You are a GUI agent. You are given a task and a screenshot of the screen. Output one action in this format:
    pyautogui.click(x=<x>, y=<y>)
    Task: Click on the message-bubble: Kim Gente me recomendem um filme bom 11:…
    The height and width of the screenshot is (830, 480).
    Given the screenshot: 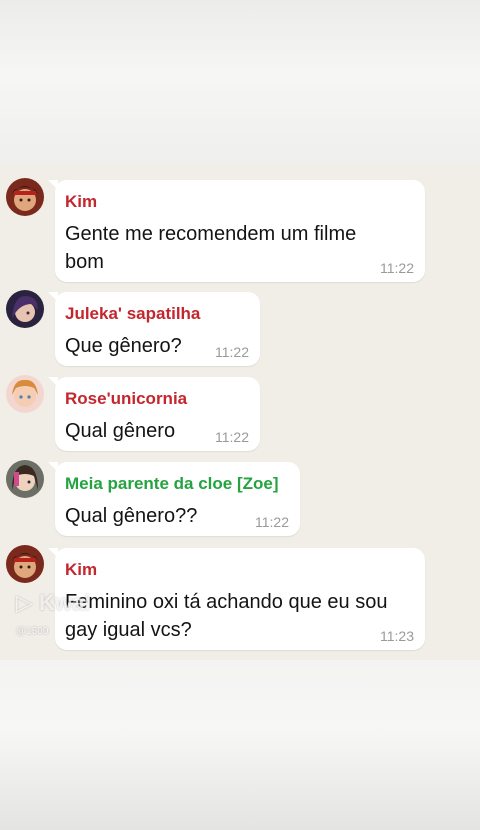 What is the action you would take?
    pyautogui.click(x=236, y=231)
    